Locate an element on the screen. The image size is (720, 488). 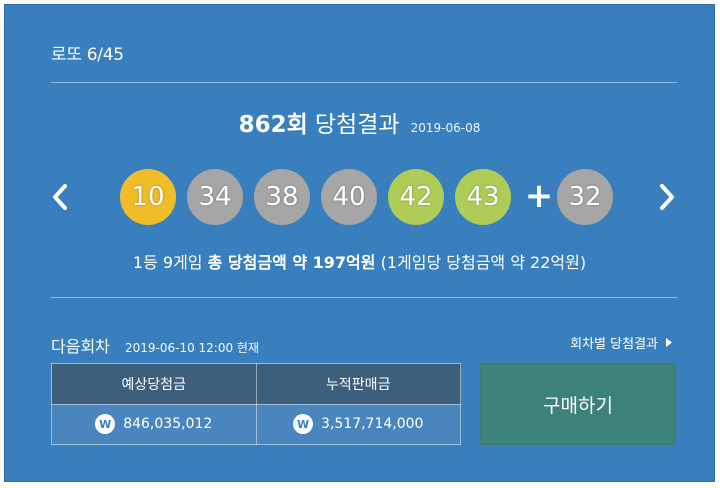
divider-top is located at coordinates (364, 82).